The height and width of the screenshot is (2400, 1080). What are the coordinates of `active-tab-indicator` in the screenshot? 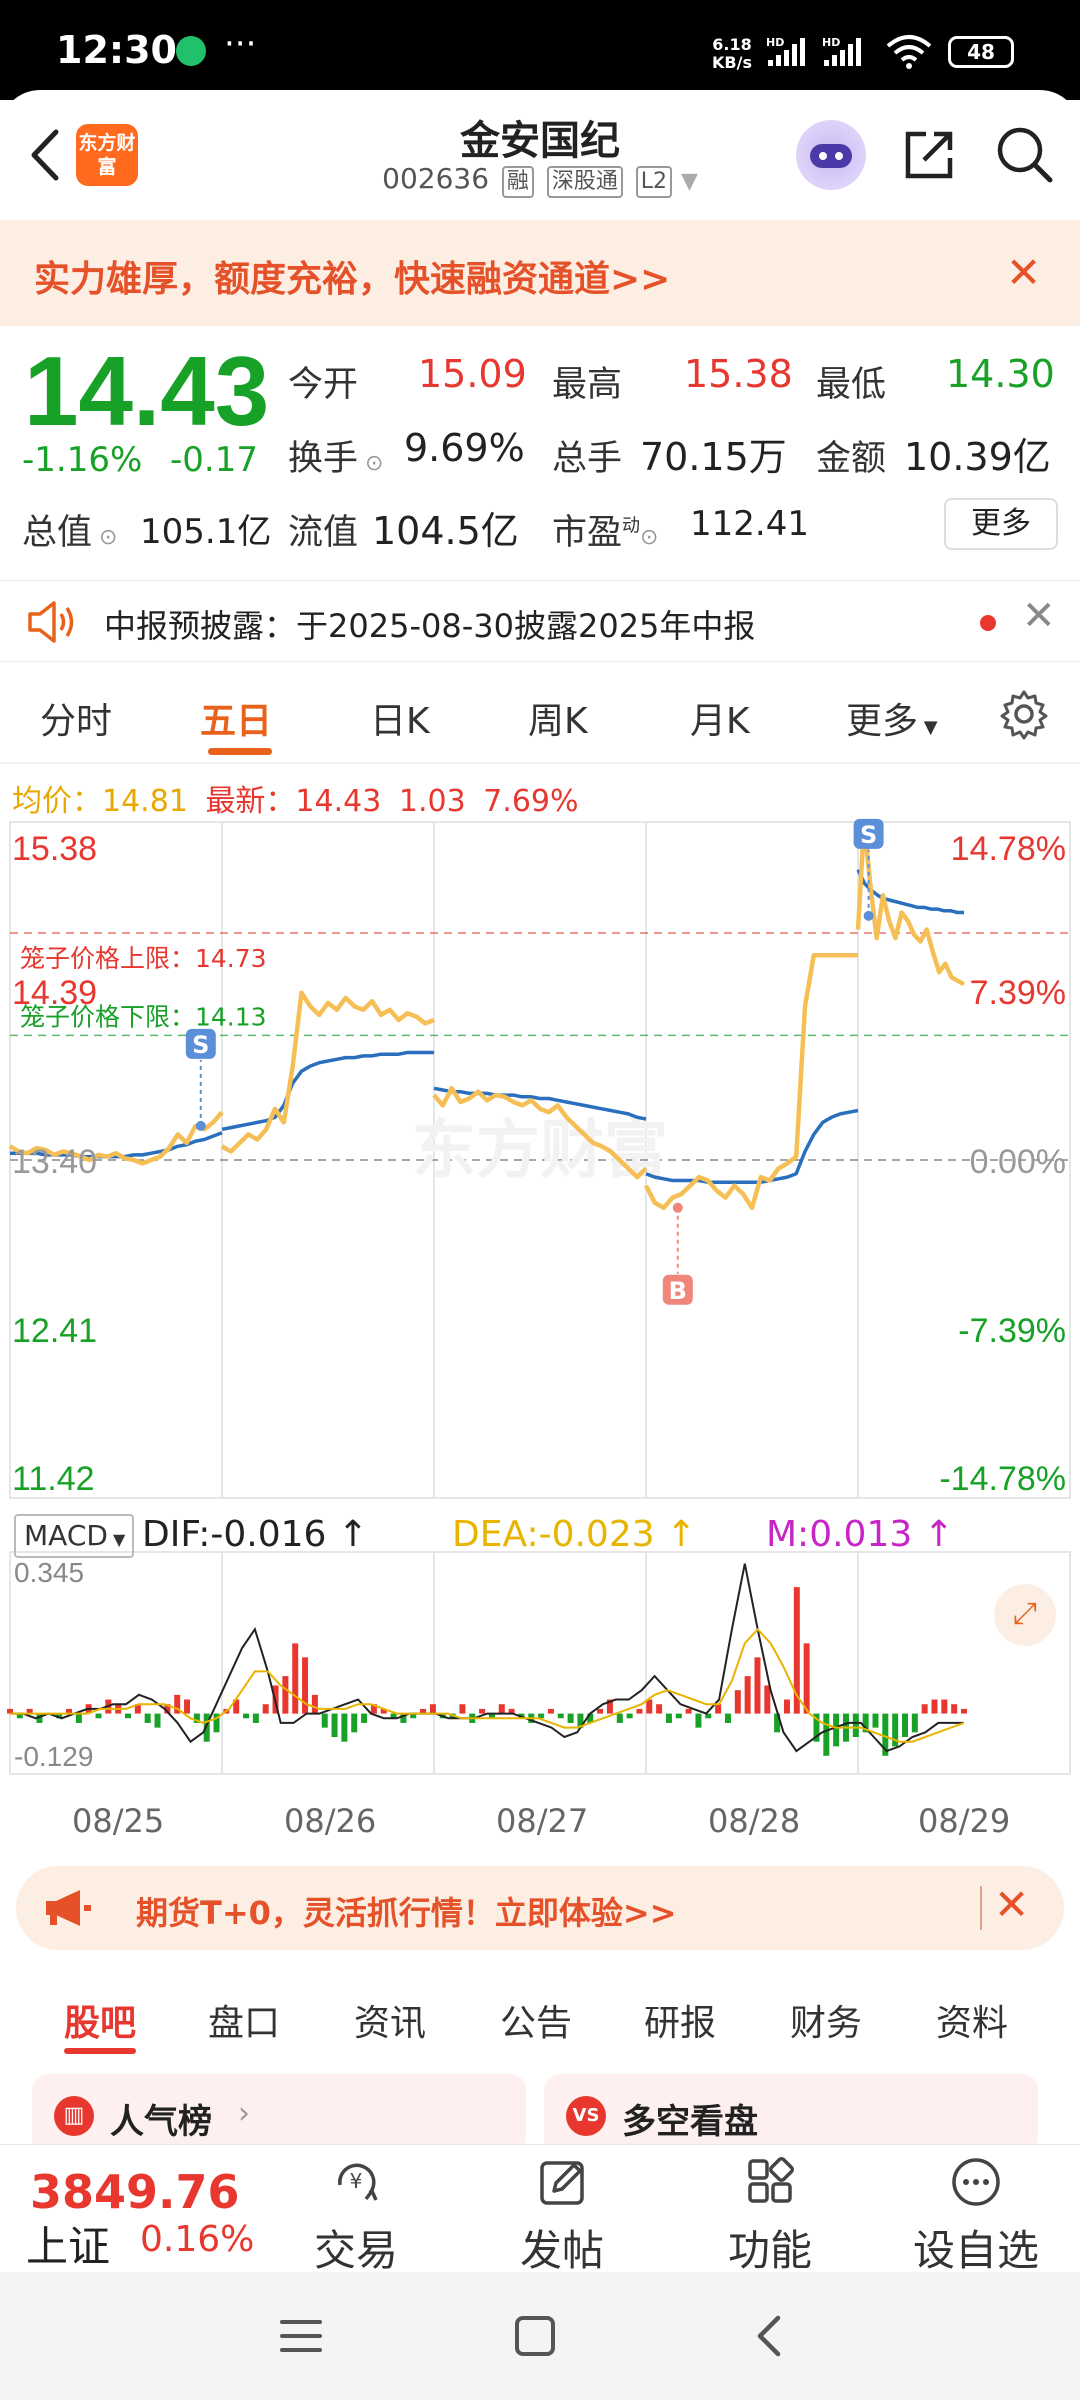 It's located at (240, 751).